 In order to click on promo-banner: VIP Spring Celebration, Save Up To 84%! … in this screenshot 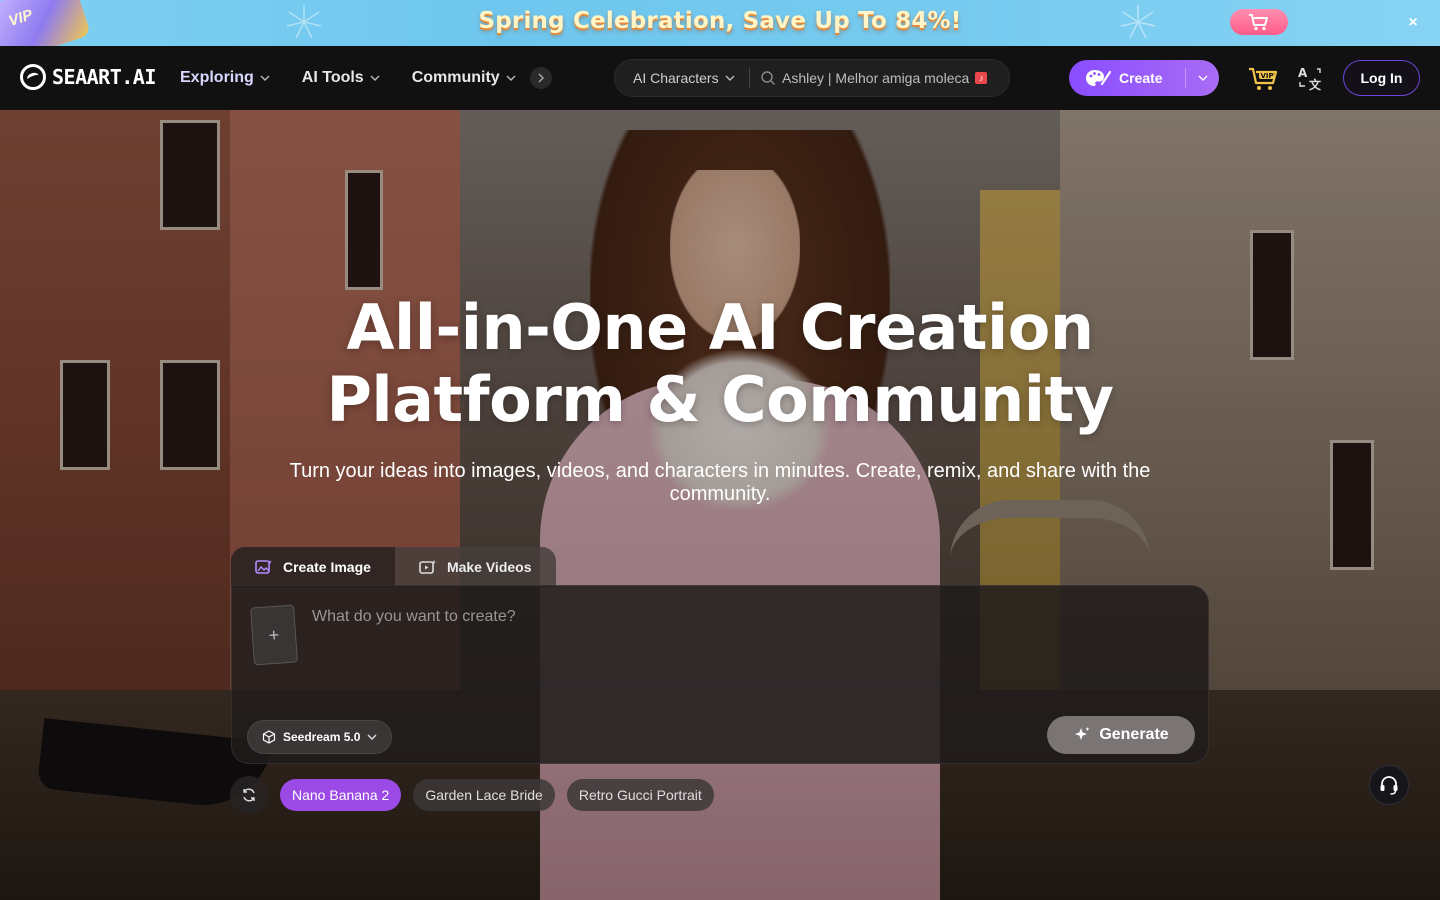, I will do `click(720, 23)`.